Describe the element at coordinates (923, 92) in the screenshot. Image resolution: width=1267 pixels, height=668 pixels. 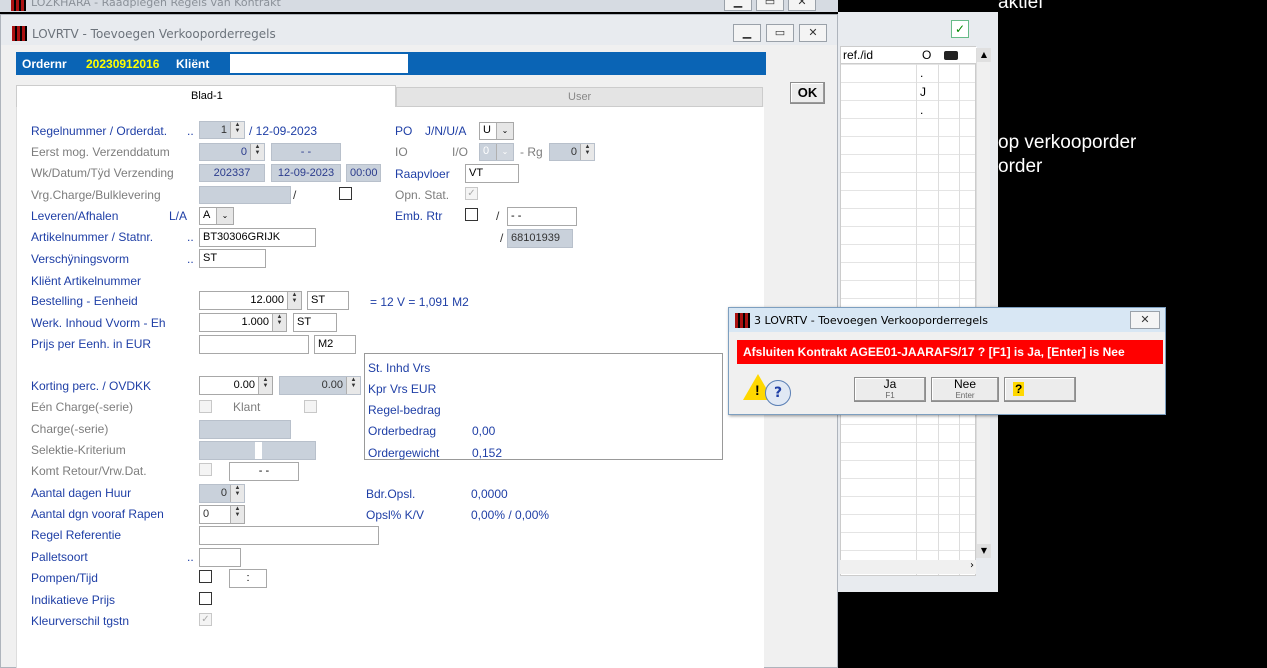
I see `list-cell: J` at that location.